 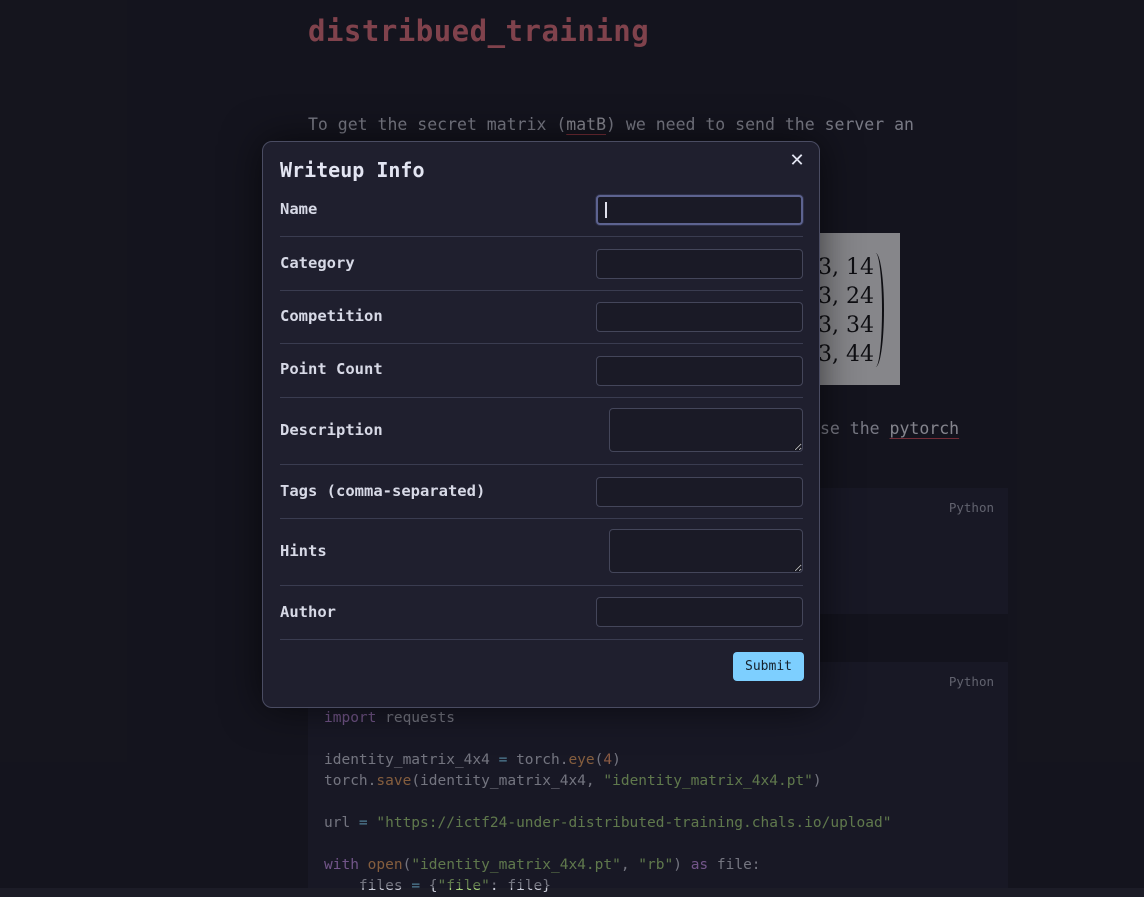 I want to click on field-label: Author, so click(x=308, y=612).